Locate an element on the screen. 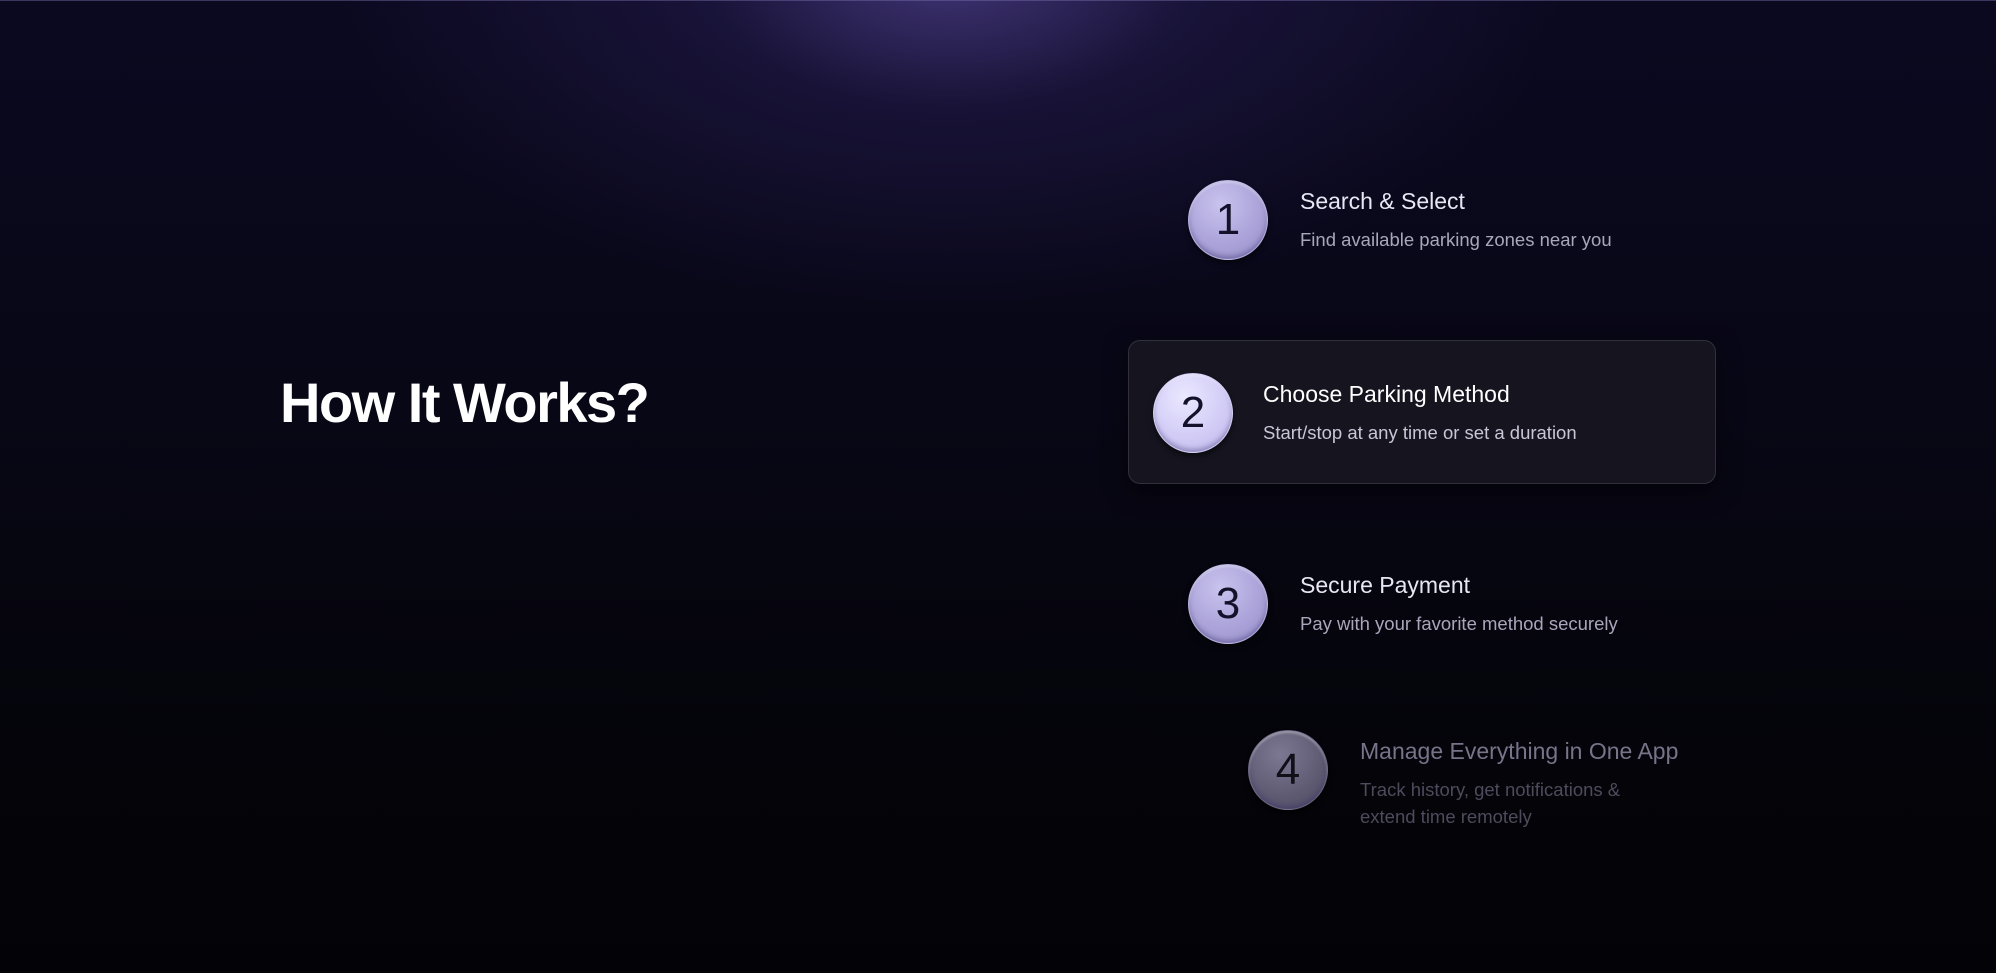 Image resolution: width=1996 pixels, height=973 pixels. step-title: Secure Payment is located at coordinates (1385, 585).